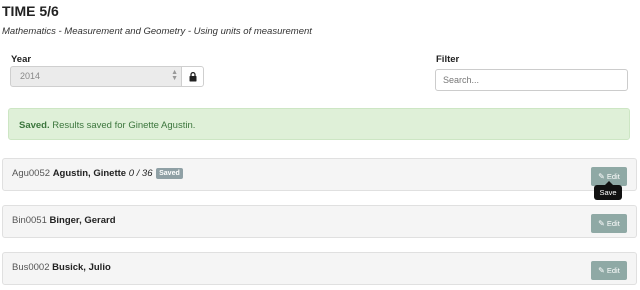  Describe the element at coordinates (319, 268) in the screenshot. I see `student-row: Bus0002 Busick, Julio ✎ Edit` at that location.